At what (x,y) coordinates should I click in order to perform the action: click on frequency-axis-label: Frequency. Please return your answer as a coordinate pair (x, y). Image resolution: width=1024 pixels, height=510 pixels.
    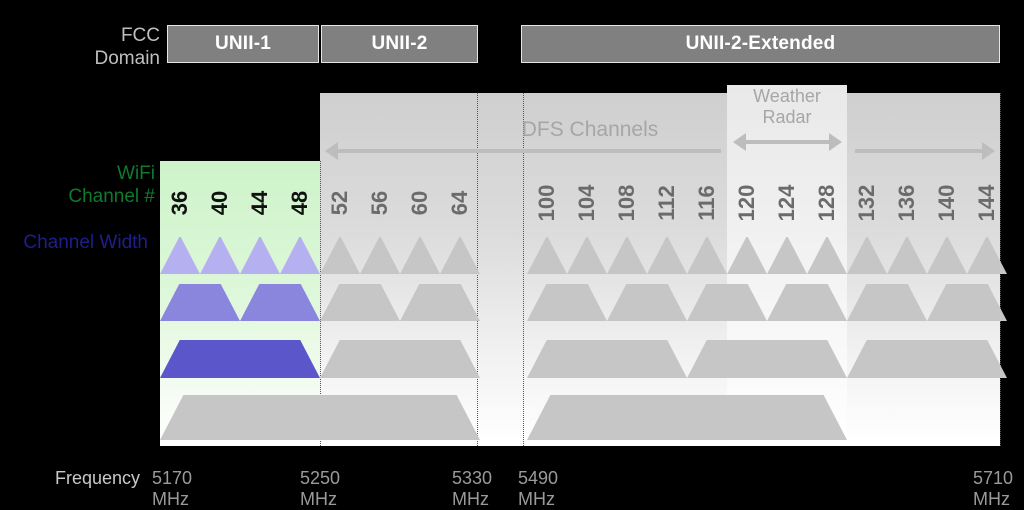
    Looking at the image, I should click on (97, 478).